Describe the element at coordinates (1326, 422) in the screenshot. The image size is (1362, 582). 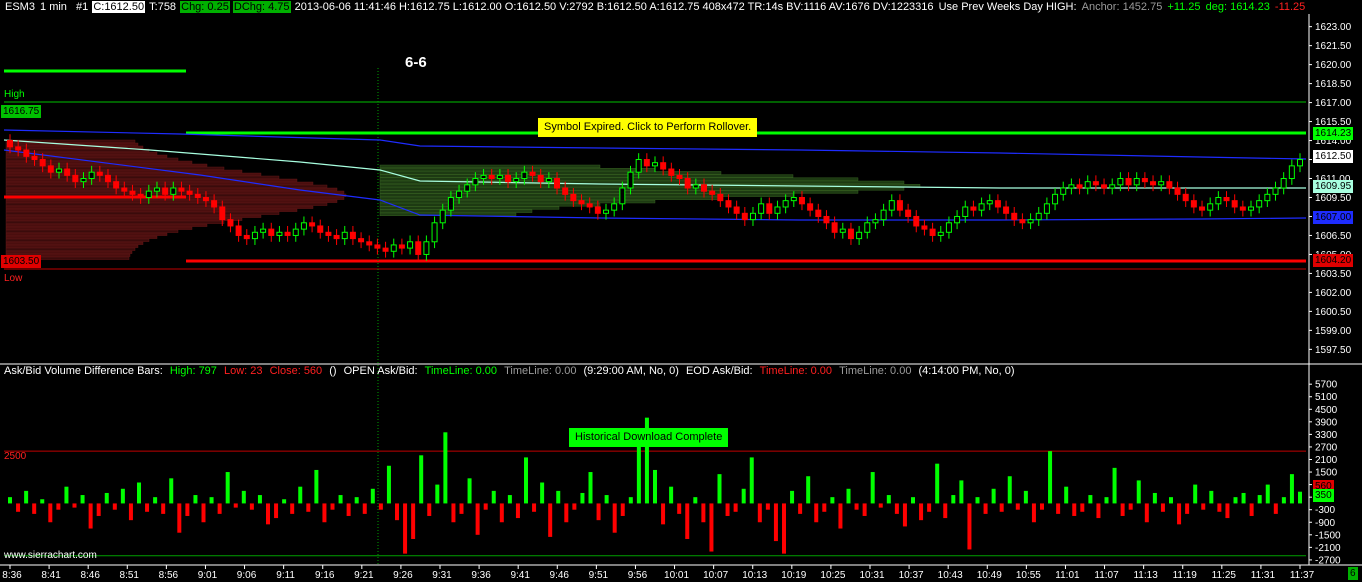
I see `sub-tick-label: 3900` at that location.